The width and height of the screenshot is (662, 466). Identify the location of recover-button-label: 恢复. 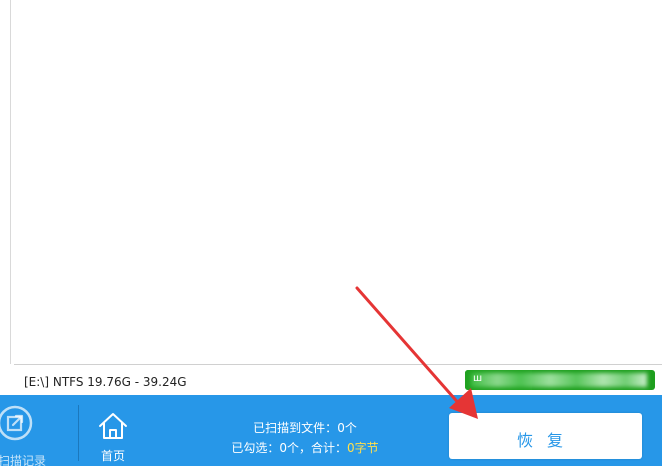
(547, 440).